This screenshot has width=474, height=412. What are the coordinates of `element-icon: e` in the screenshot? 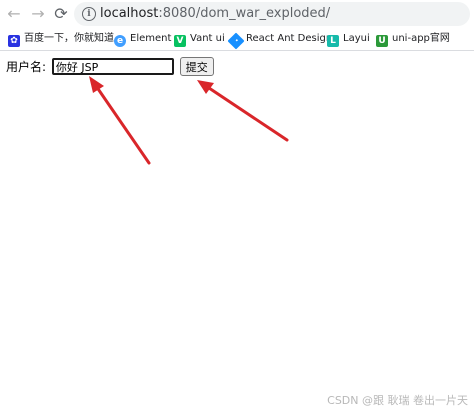 It's located at (120, 41).